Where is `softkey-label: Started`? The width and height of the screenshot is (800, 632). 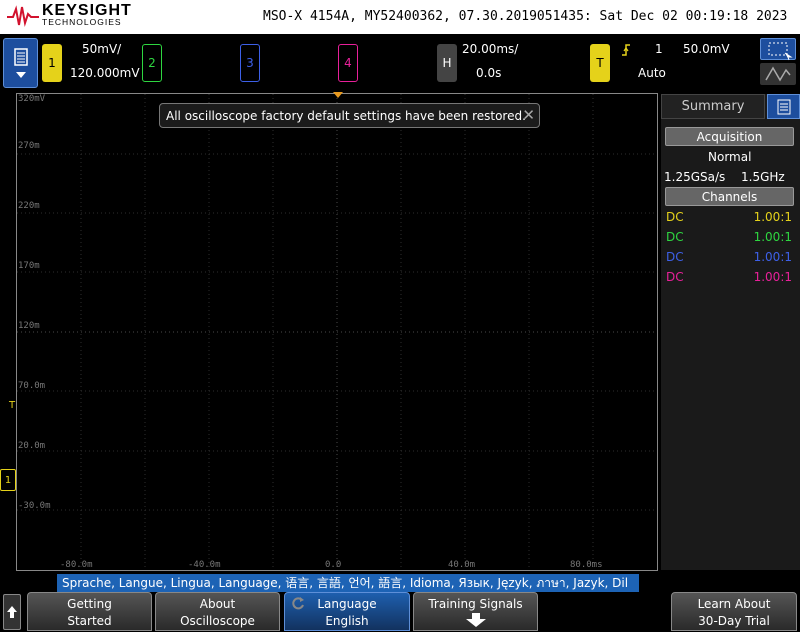
softkey-label: Started is located at coordinates (89, 621).